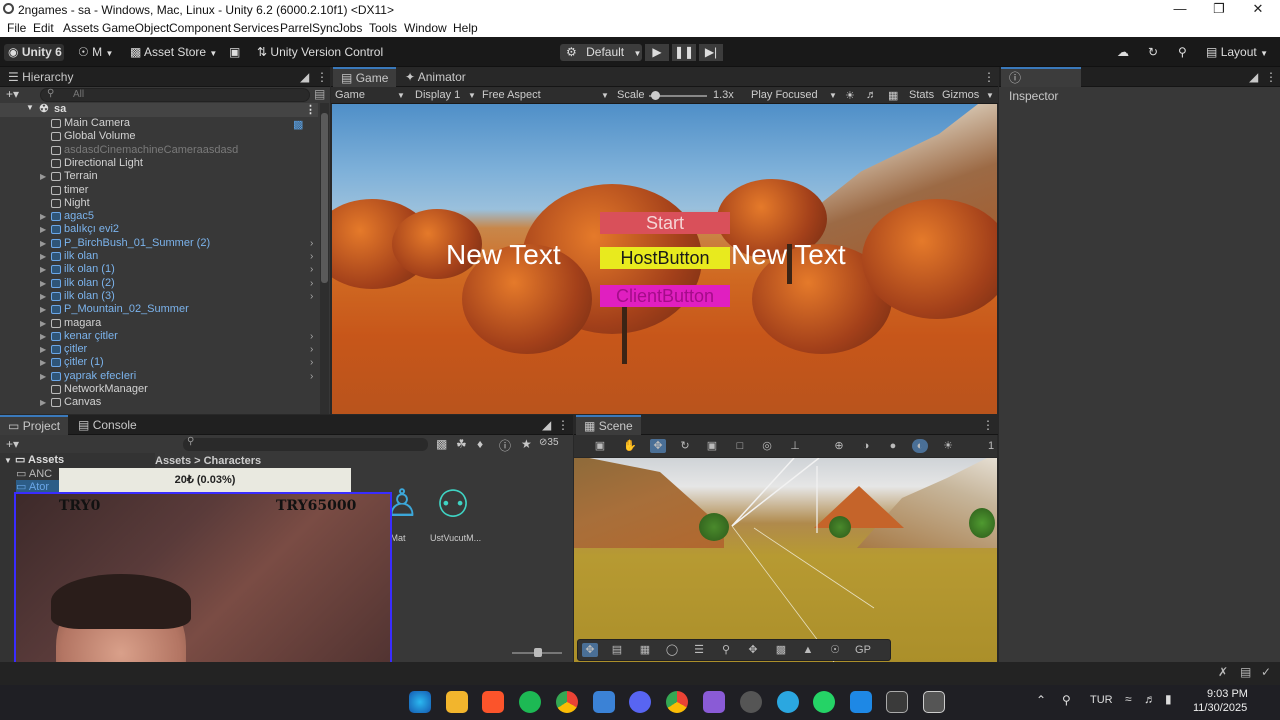  Describe the element at coordinates (159, 110) in the screenshot. I see `scene-root-row: ▼ ☢ sa ⋮` at that location.